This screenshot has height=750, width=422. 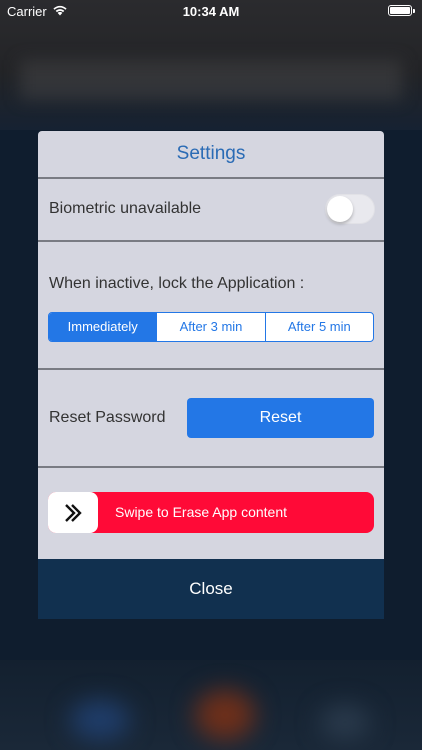 I want to click on reset-row: Reset Password Reset, so click(x=211, y=418).